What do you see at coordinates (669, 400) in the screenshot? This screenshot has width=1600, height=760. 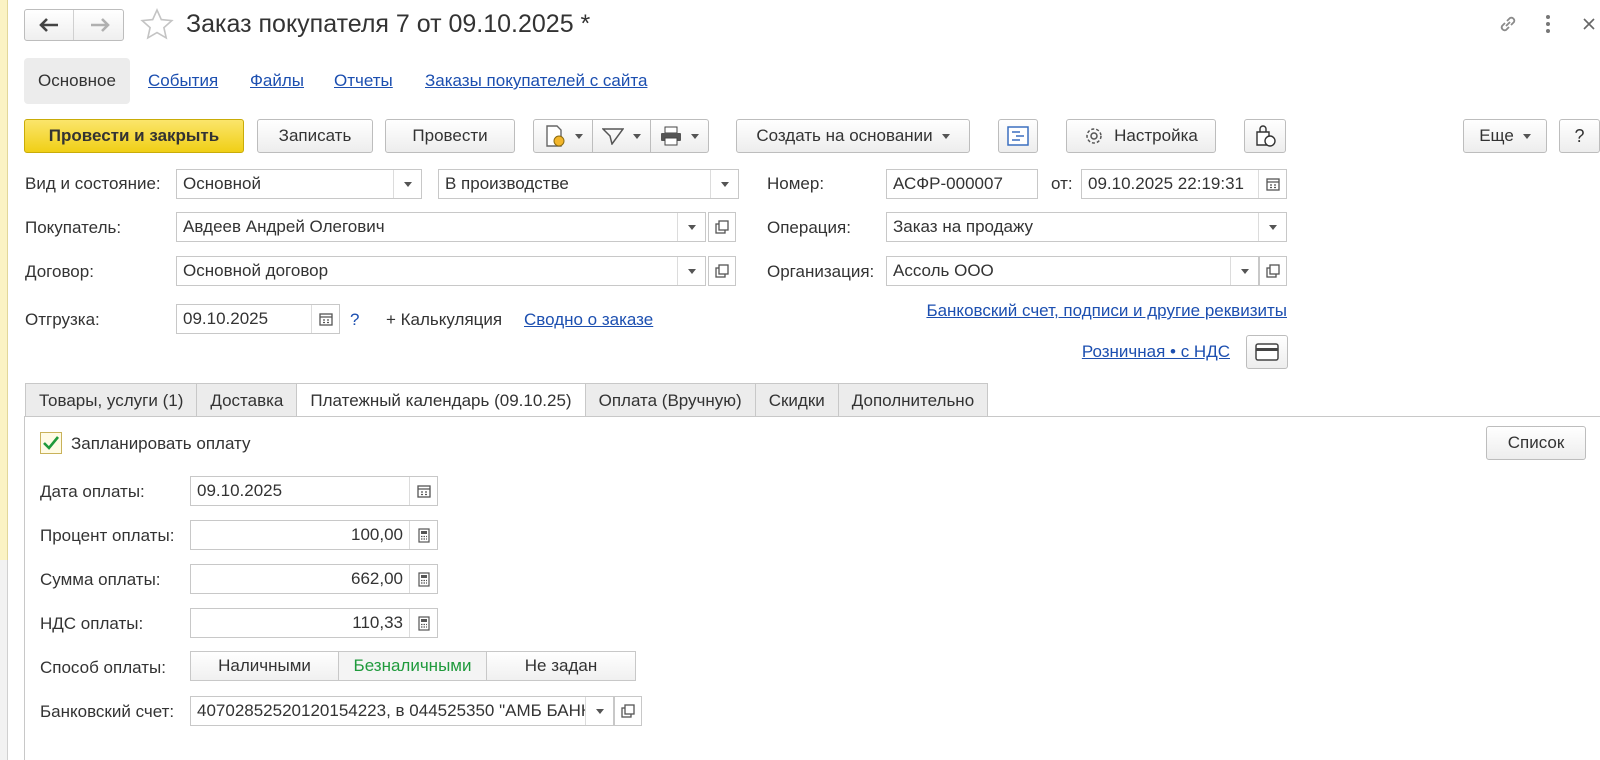 I see `tab-payment-manual: Оплата (Вручную)` at bounding box center [669, 400].